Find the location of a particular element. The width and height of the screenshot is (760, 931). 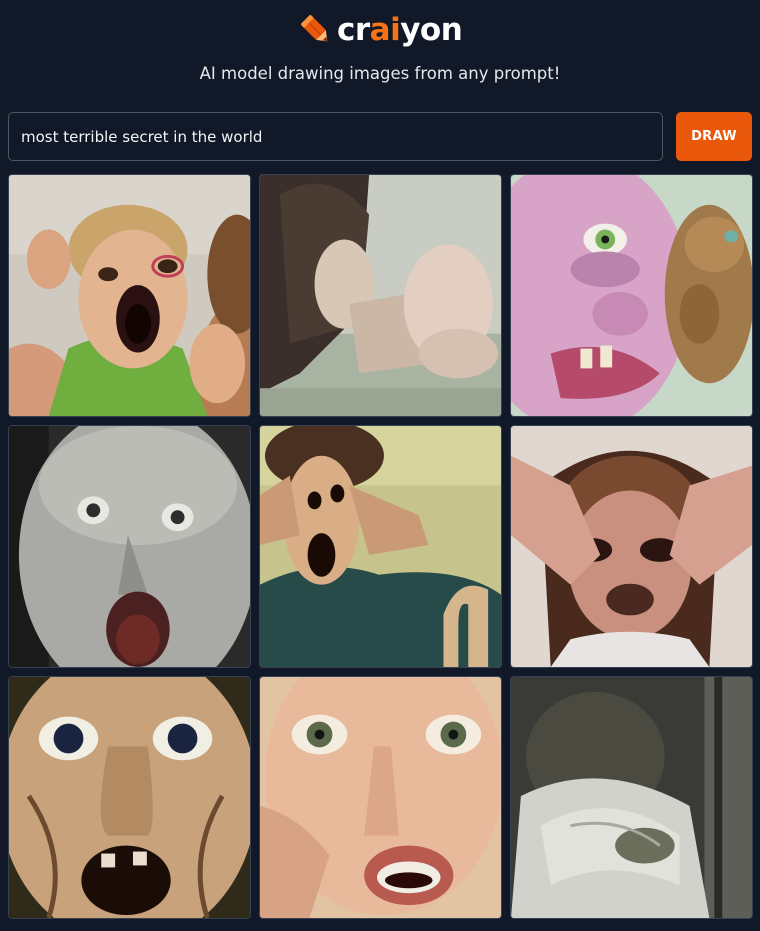

man-clutching-face-image is located at coordinates (380, 546).